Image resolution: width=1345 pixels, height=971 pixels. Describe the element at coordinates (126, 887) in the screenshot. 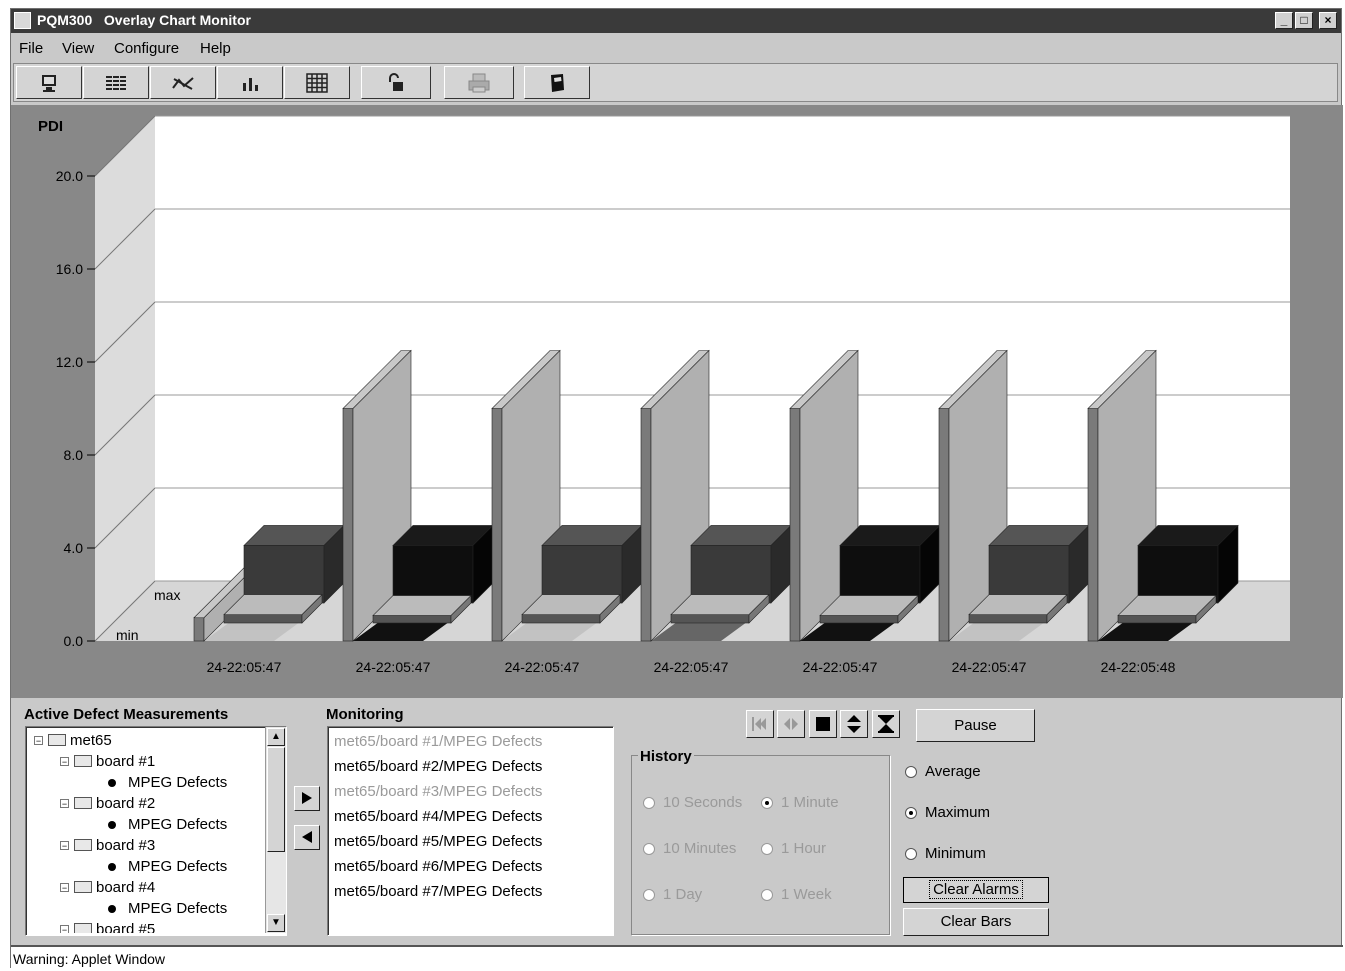

I see `tree-label: board #4` at that location.